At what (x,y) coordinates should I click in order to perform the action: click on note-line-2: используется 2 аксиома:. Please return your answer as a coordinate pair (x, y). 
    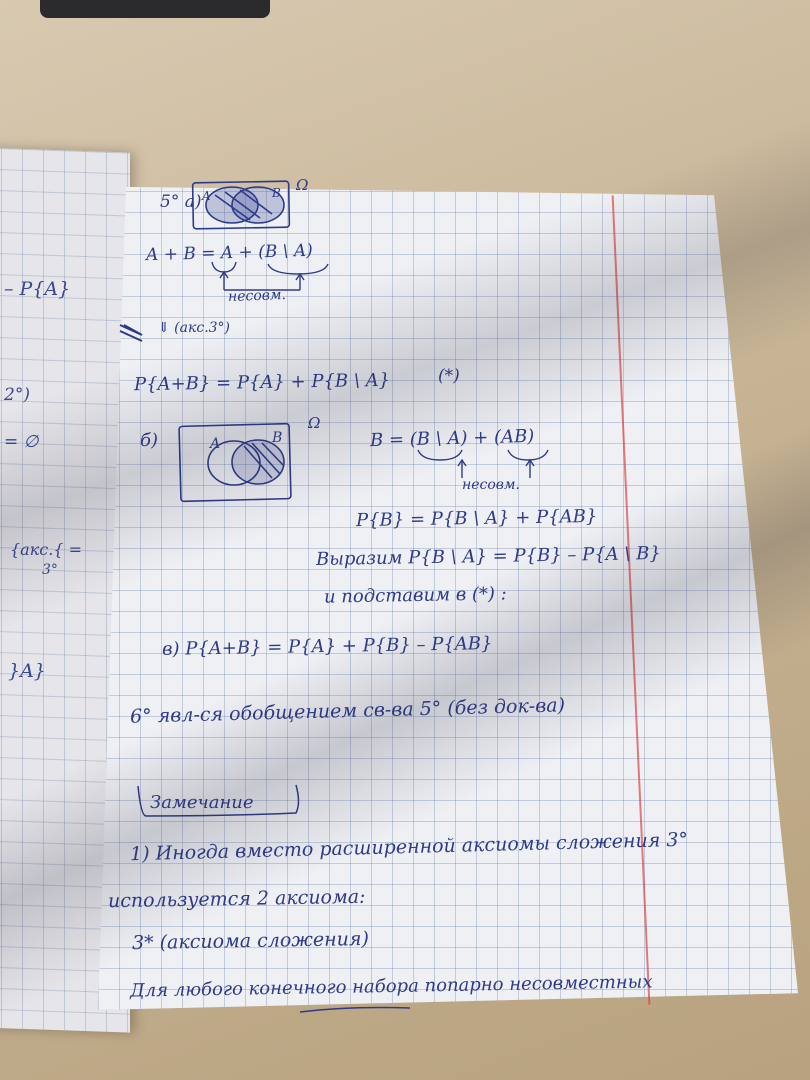
    Looking at the image, I should click on (236, 899).